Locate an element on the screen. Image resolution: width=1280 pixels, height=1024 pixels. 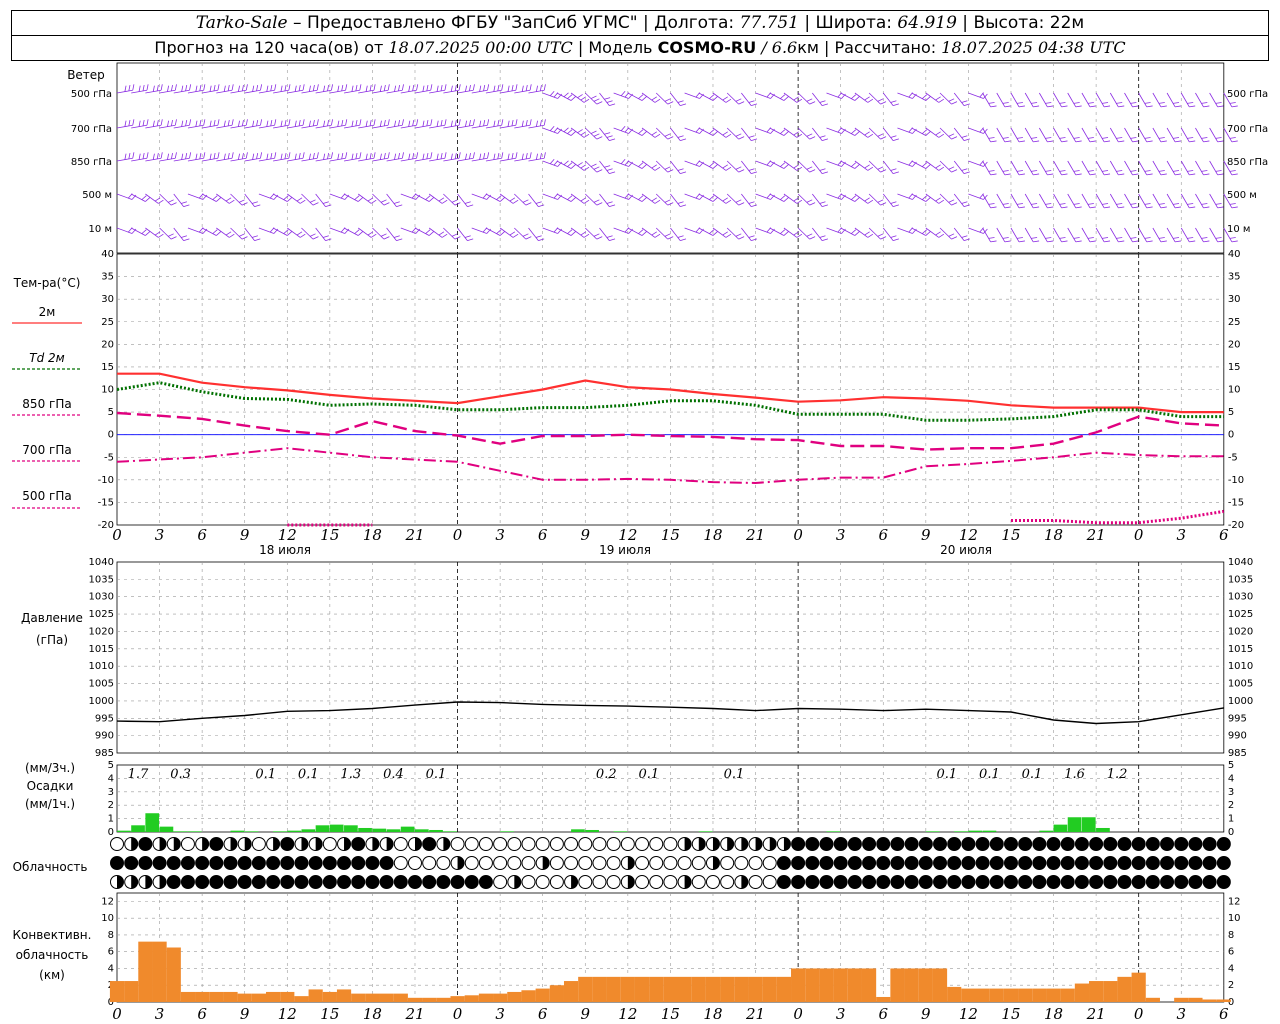
x-tick-label-bottom: 9 is located at coordinates (245, 1014).